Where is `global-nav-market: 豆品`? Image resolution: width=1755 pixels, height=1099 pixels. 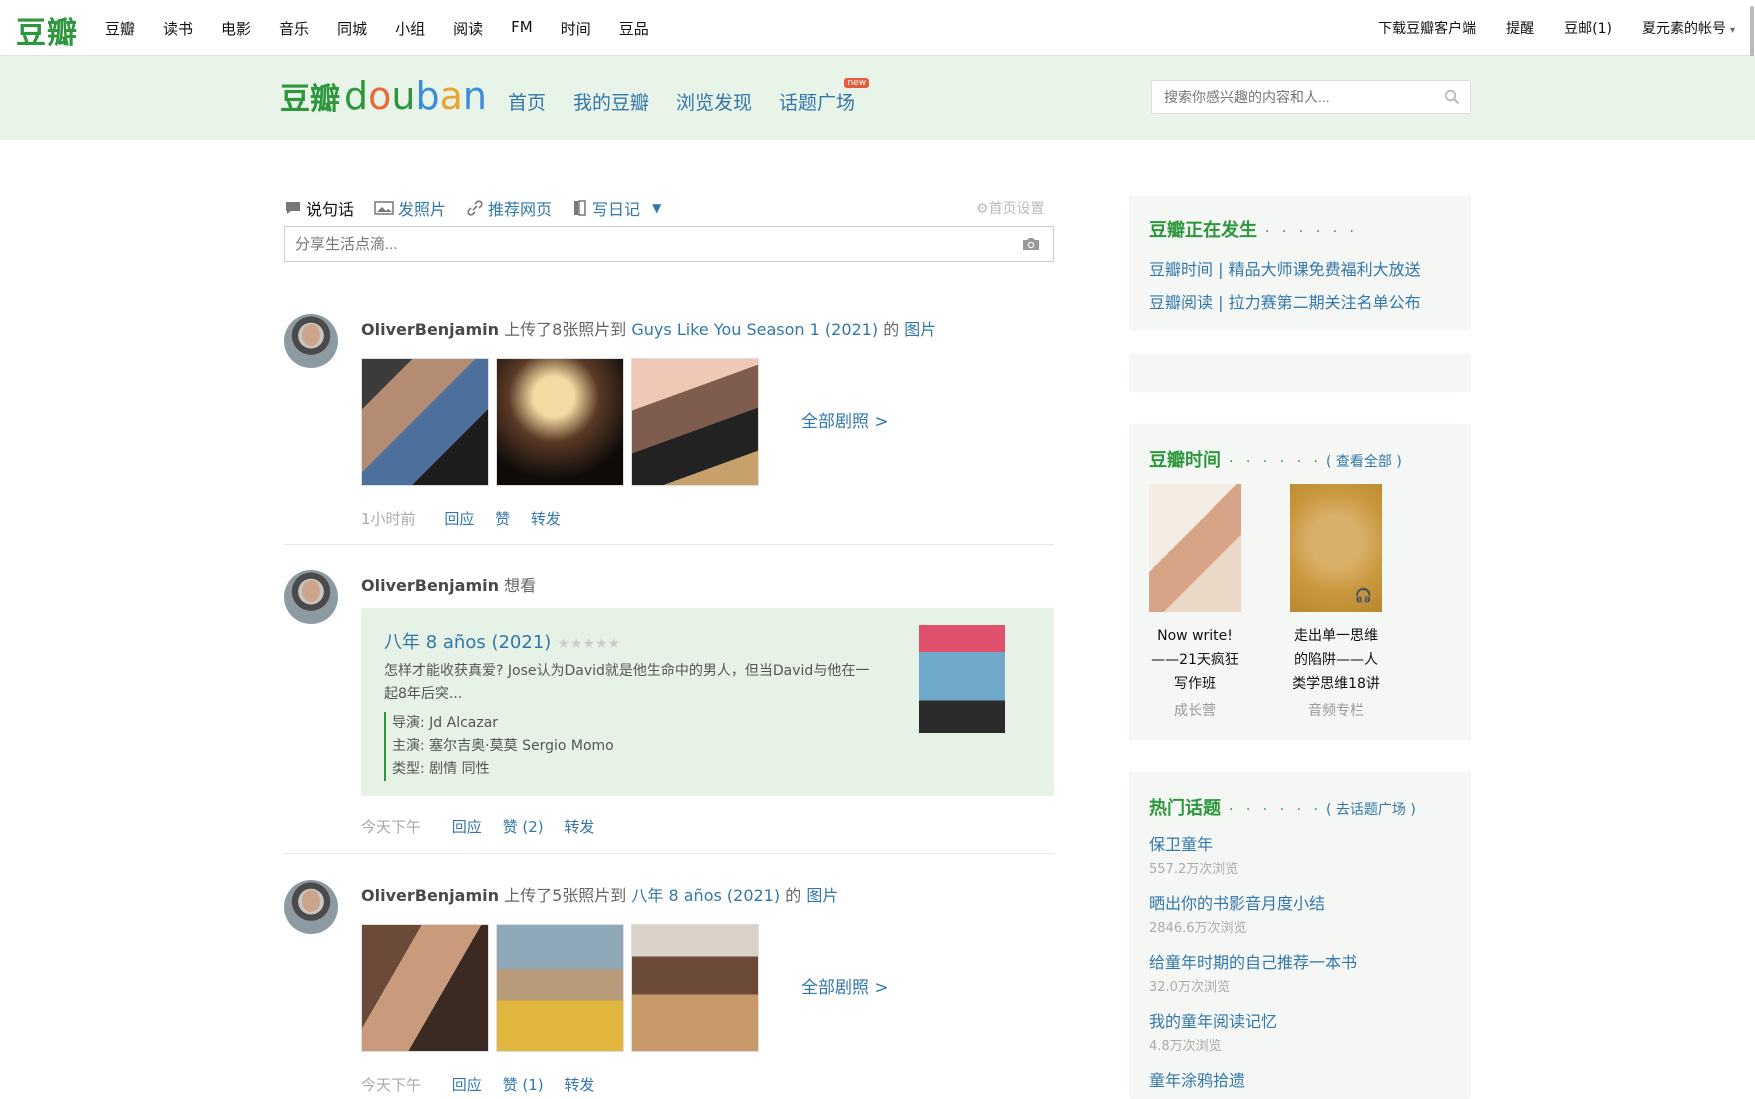
global-nav-market: 豆品 is located at coordinates (634, 28).